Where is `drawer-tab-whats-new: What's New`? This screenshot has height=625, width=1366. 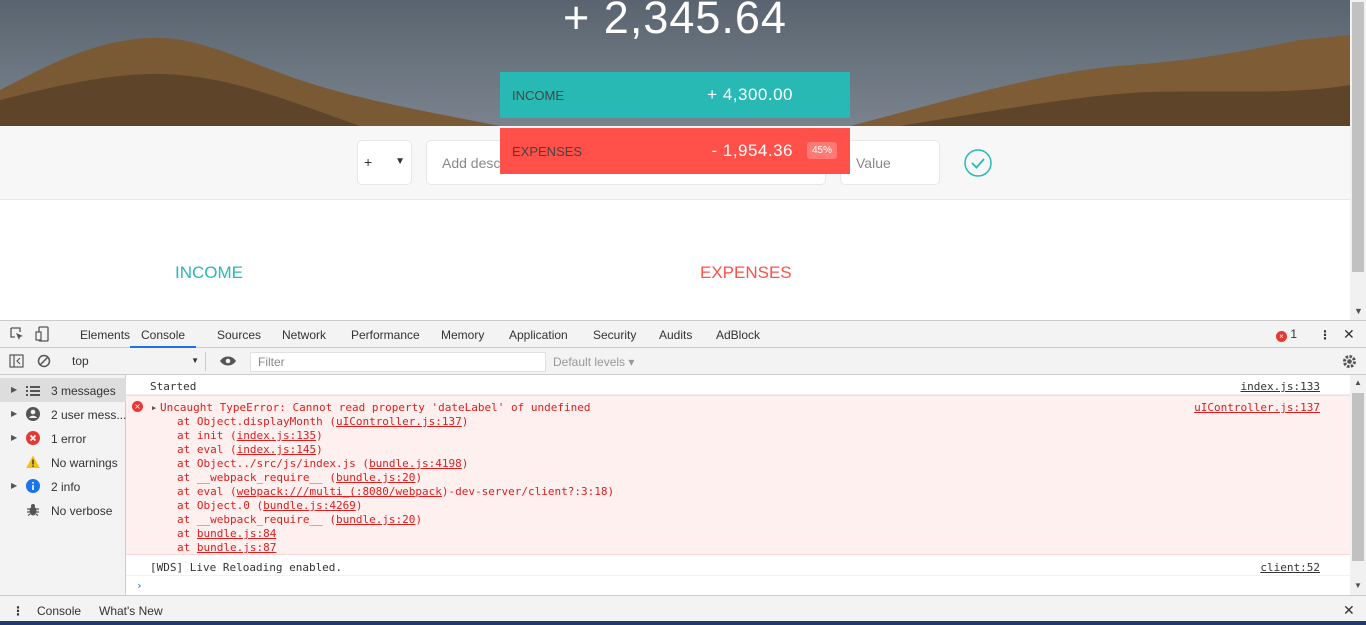 drawer-tab-whats-new: What's New is located at coordinates (131, 611).